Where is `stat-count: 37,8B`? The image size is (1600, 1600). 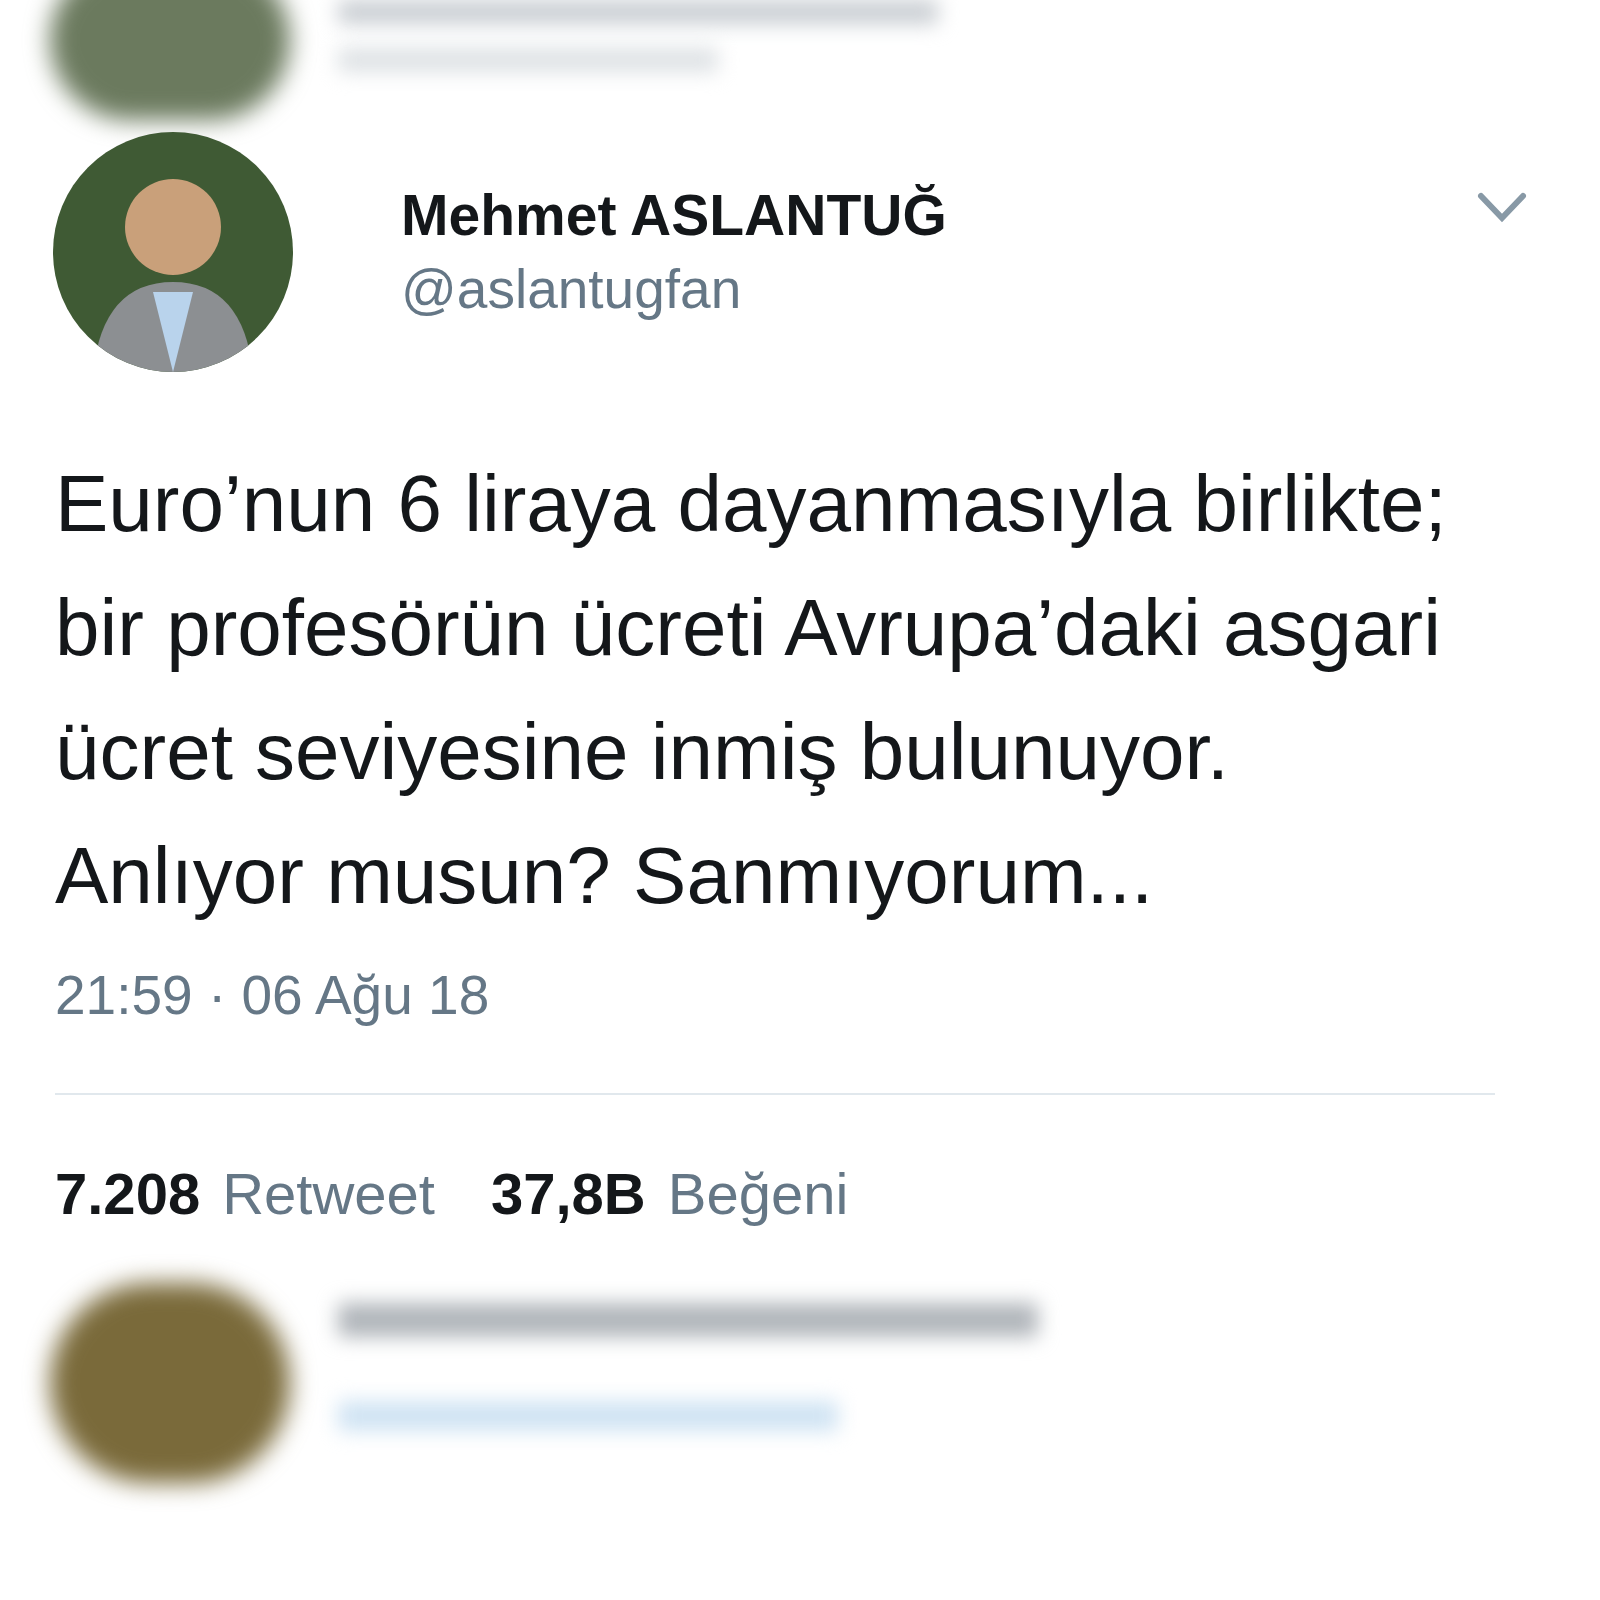
stat-count: 37,8B is located at coordinates (568, 1194).